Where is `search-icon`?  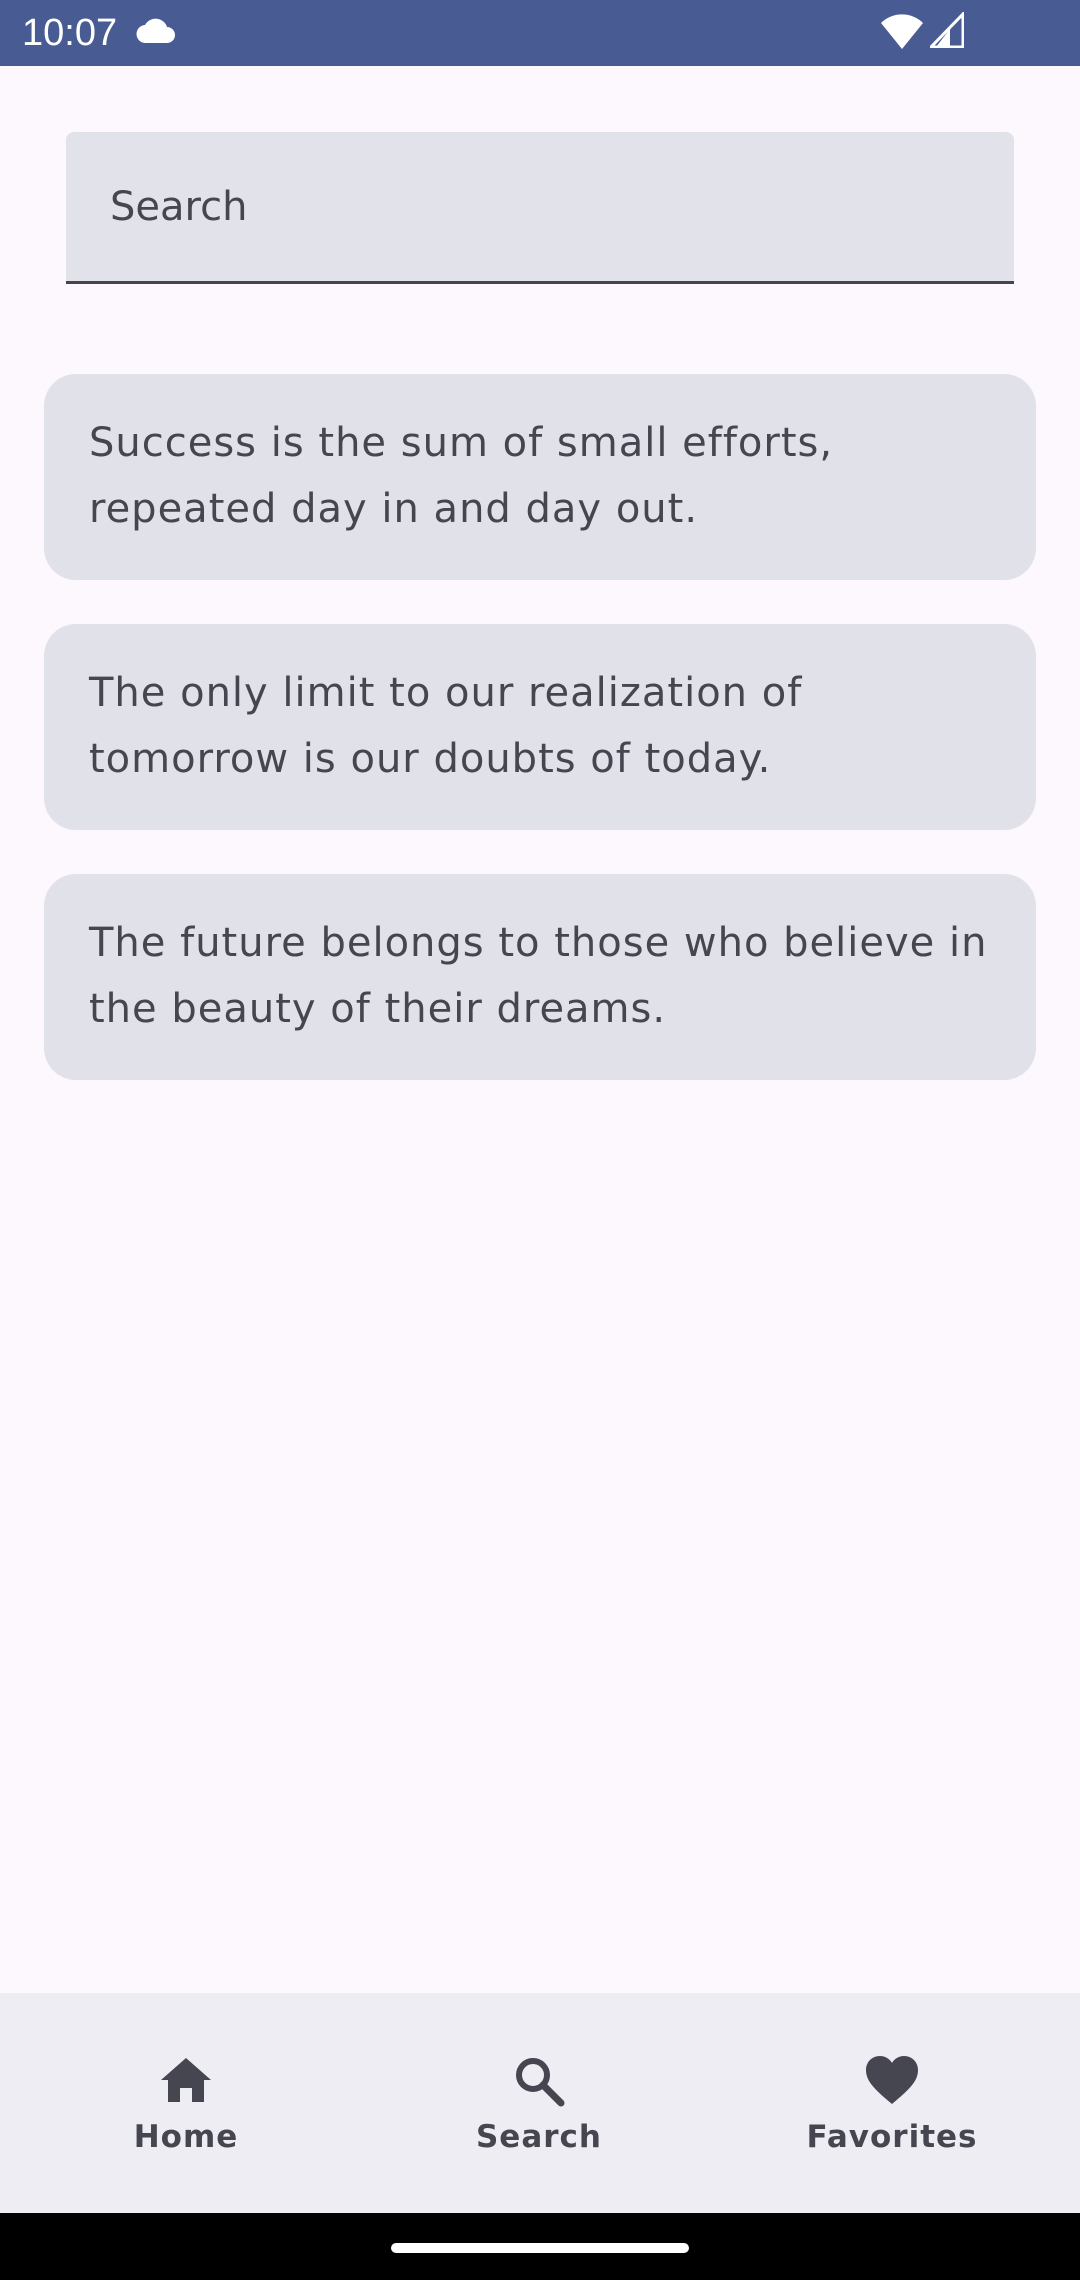 search-icon is located at coordinates (539, 2081).